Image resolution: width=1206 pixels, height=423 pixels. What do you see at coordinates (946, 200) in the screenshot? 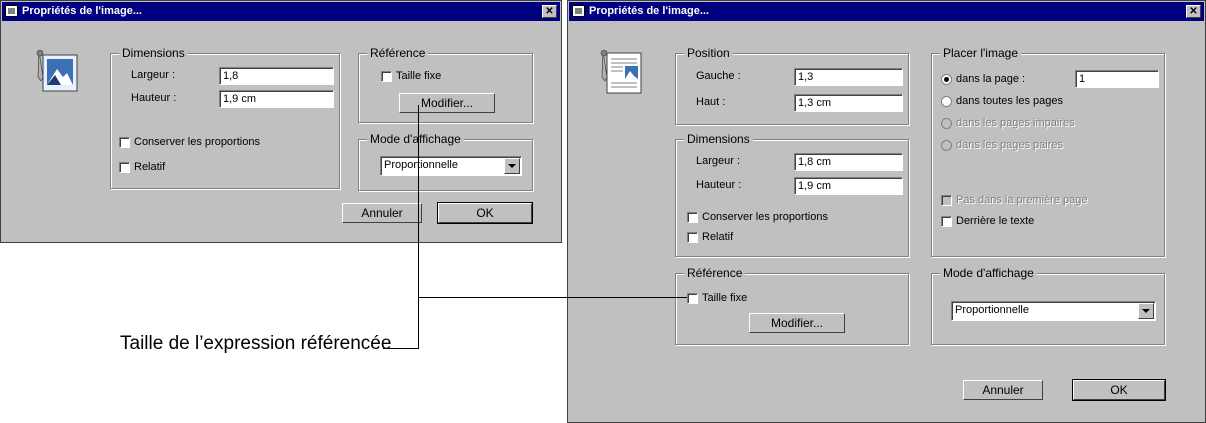
I see `pas-premiere-page-checkbox` at bounding box center [946, 200].